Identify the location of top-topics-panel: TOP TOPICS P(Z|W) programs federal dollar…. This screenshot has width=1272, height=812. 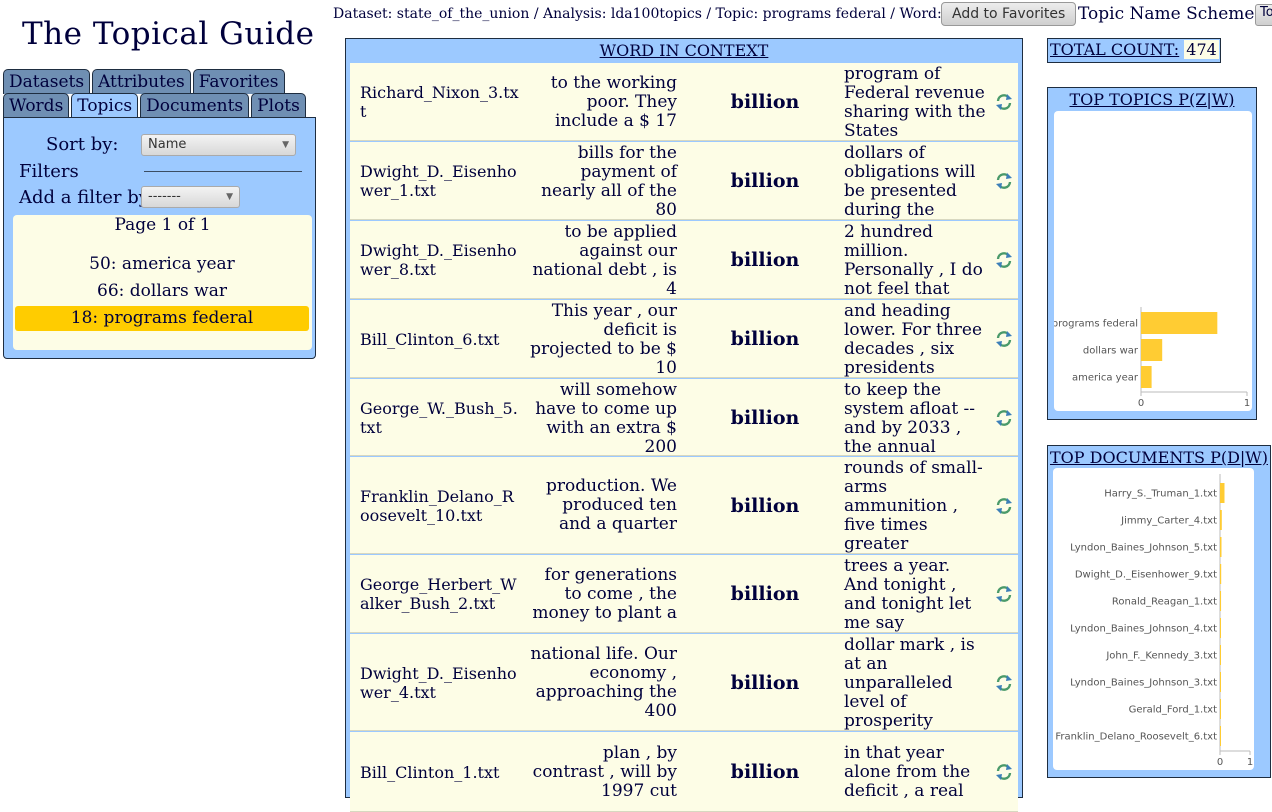
(1152, 253).